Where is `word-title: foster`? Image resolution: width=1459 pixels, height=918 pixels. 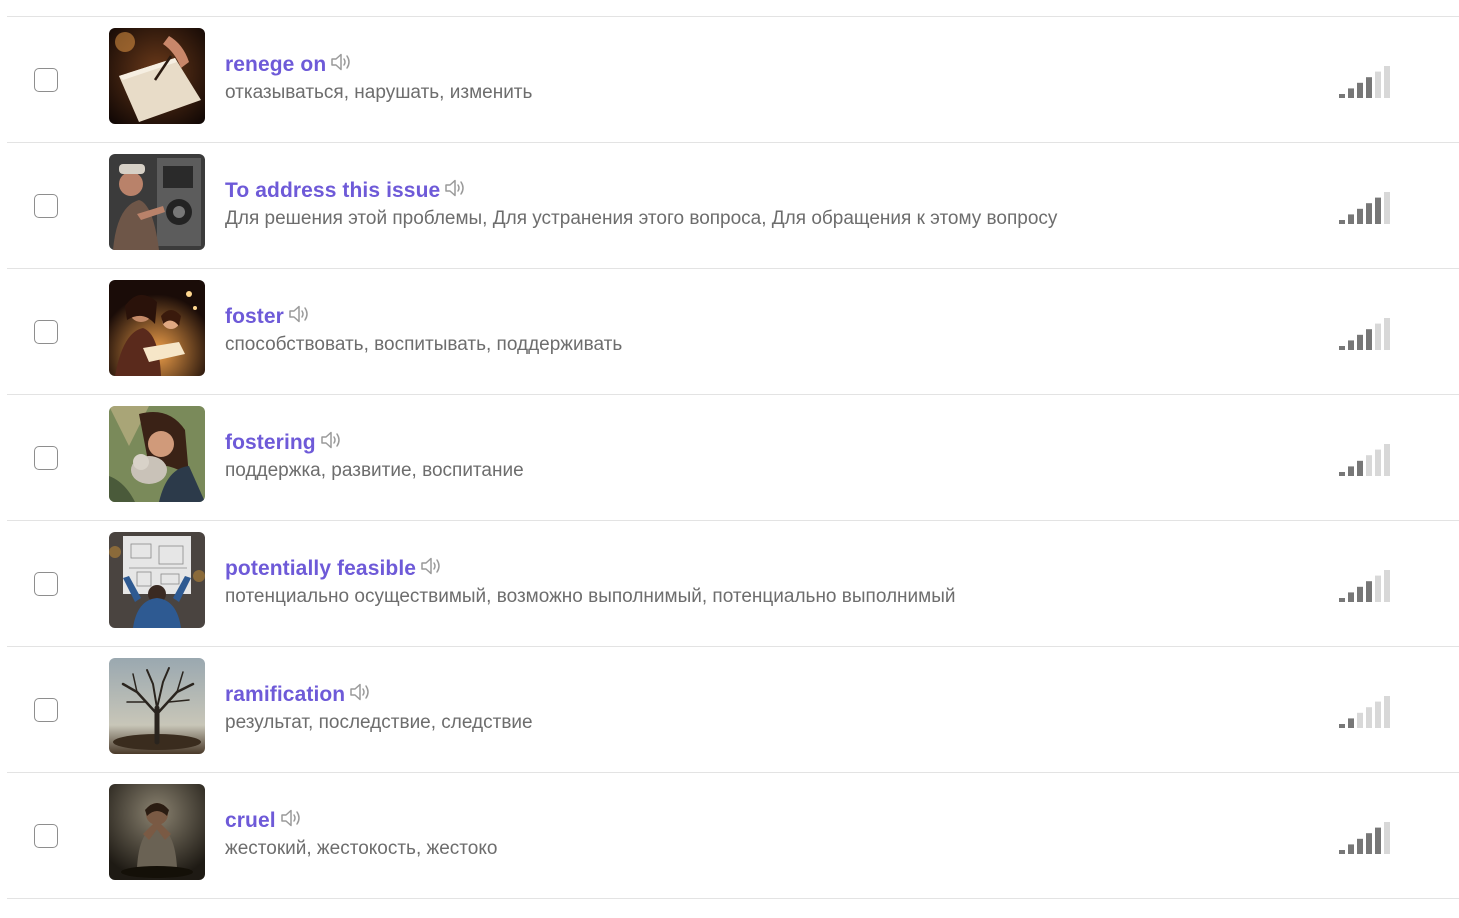
word-title: foster is located at coordinates (254, 317).